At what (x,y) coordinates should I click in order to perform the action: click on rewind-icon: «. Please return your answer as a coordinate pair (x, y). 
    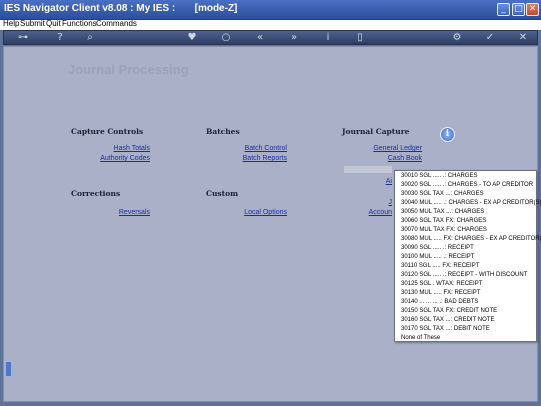
    Looking at the image, I should click on (260, 38).